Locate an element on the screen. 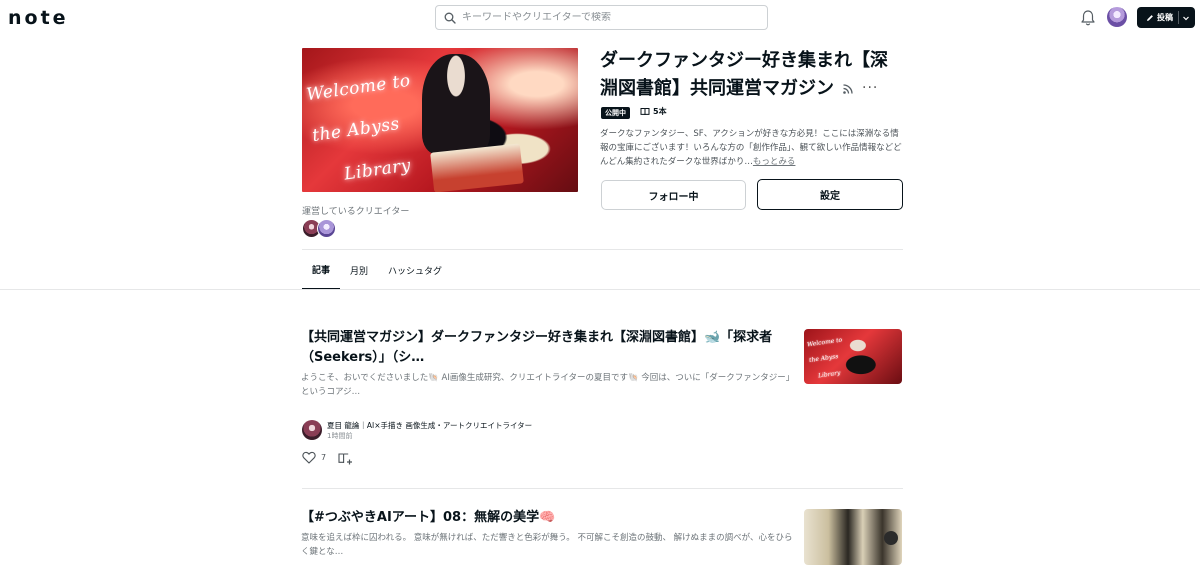 Image resolution: width=1200 pixels, height=572 pixels. logo-text: note is located at coordinates (38, 18).